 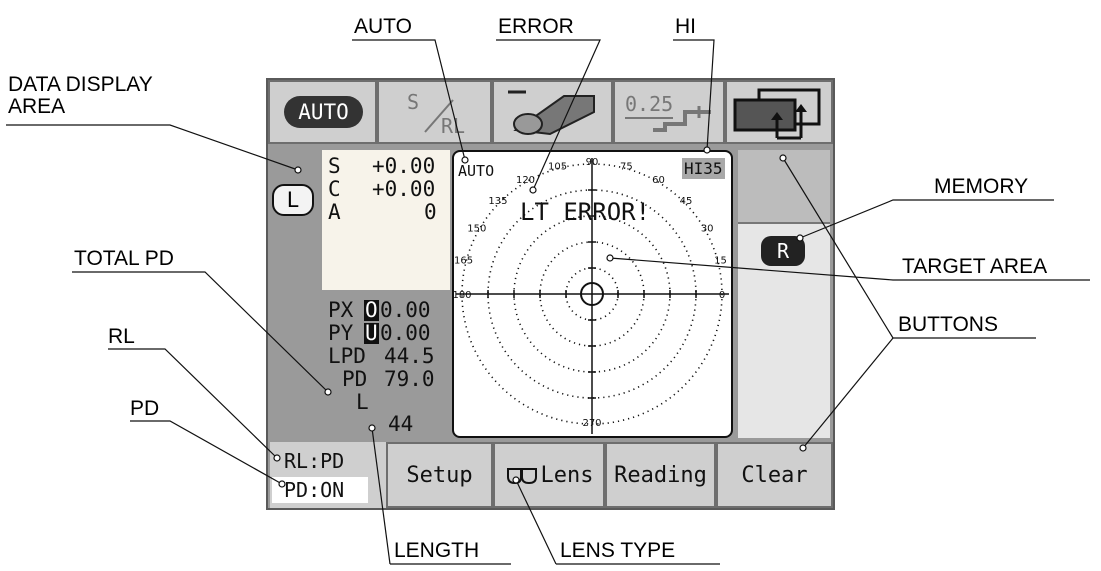 I want to click on clear-button: Clear, so click(x=774, y=475).